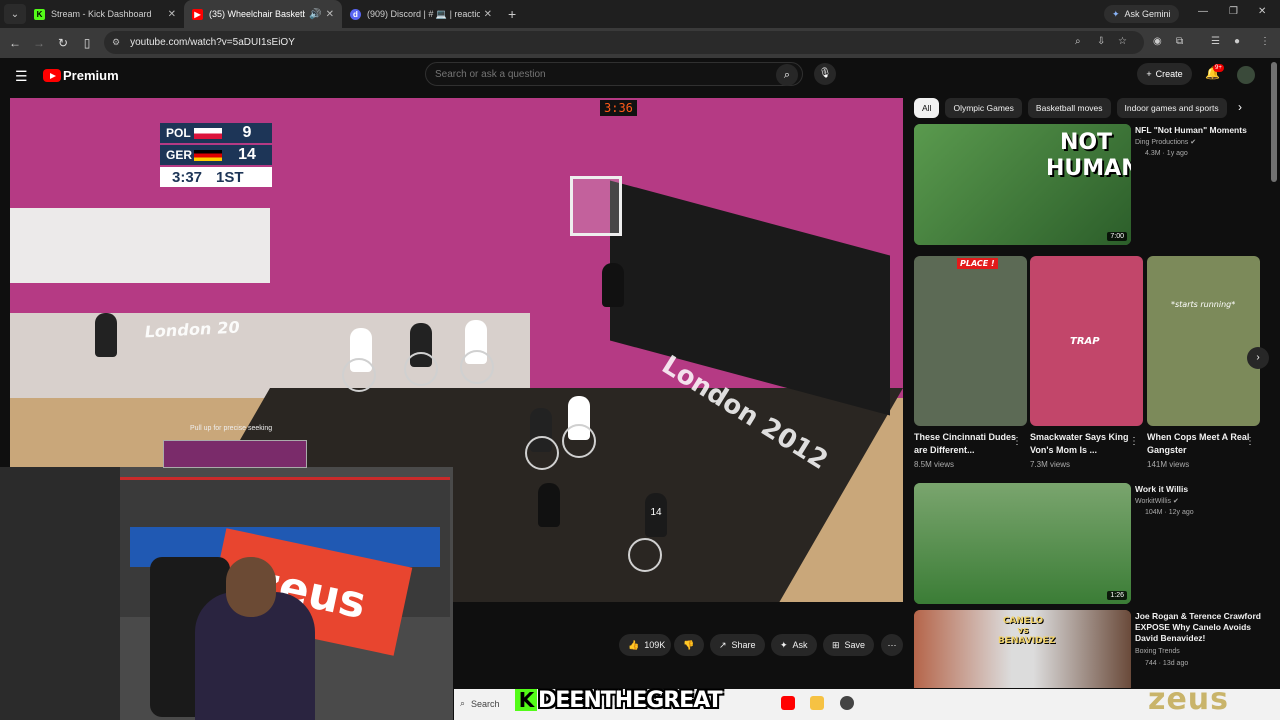  Describe the element at coordinates (179, 155) in the screenshot. I see `team-2-name: GER` at that location.